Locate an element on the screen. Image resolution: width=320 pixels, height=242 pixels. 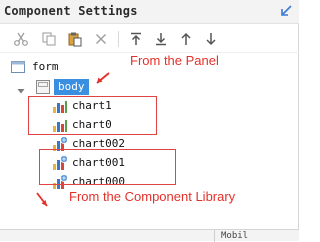
body-icon is located at coordinates (43, 87).